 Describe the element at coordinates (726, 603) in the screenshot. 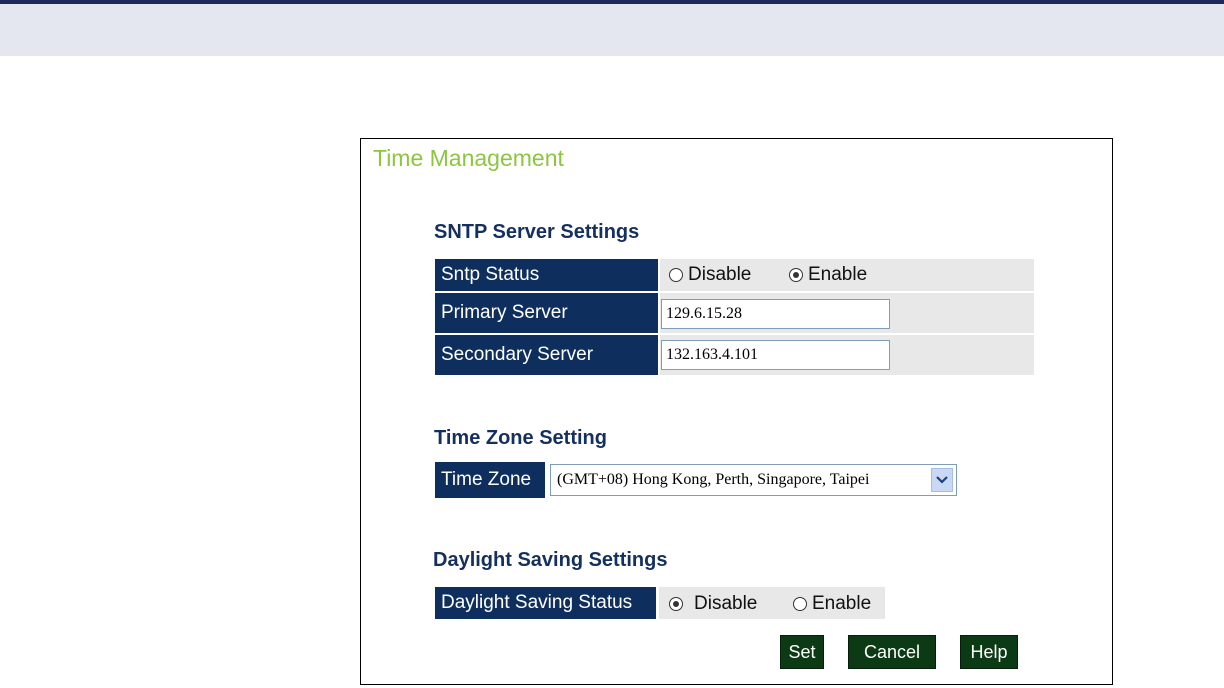

I see `daylight-disable-label: Disable` at that location.